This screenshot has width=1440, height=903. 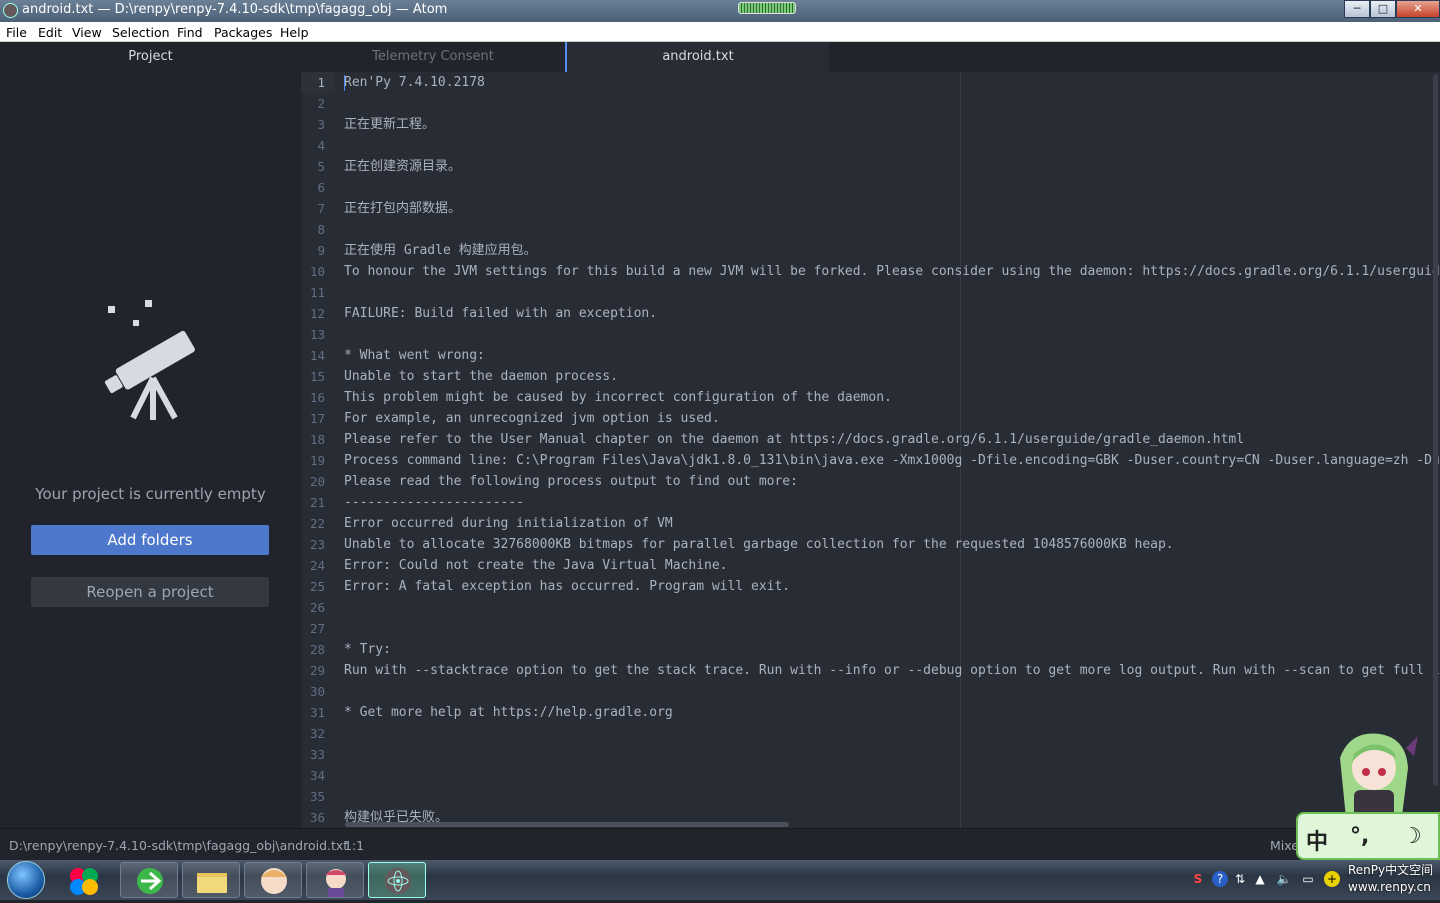 What do you see at coordinates (1357, 9) in the screenshot?
I see `minimize-button: ─` at bounding box center [1357, 9].